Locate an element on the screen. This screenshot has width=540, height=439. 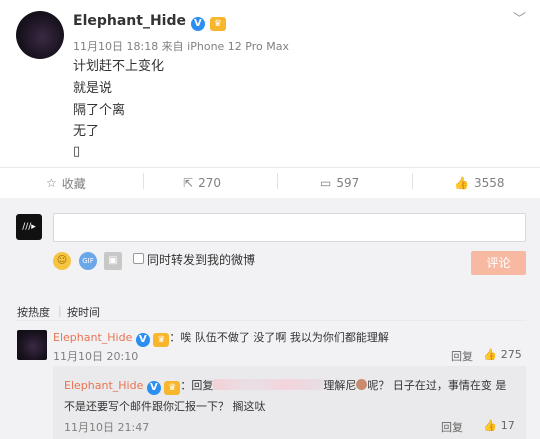
star-icon: ☆ is located at coordinates (51, 183).